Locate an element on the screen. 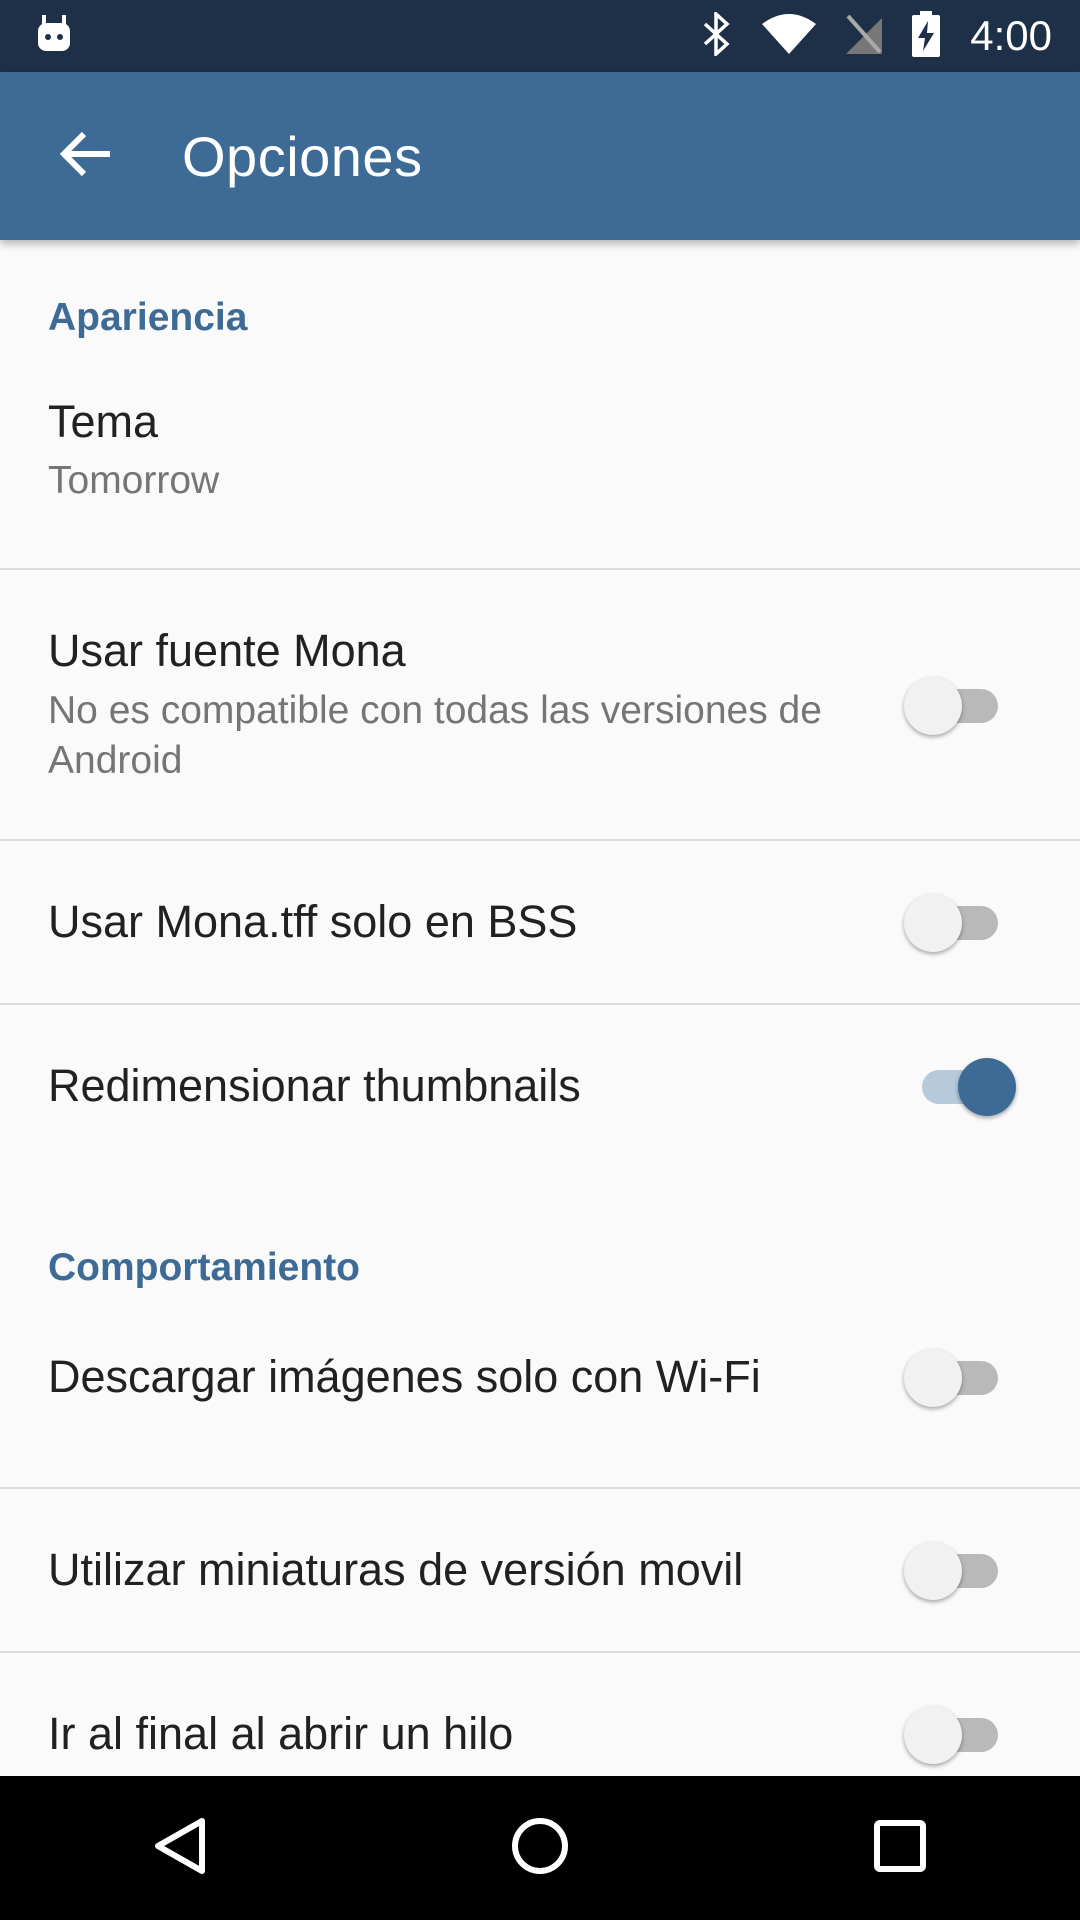 The width and height of the screenshot is (1080, 1920). android-icon is located at coordinates (54, 36).